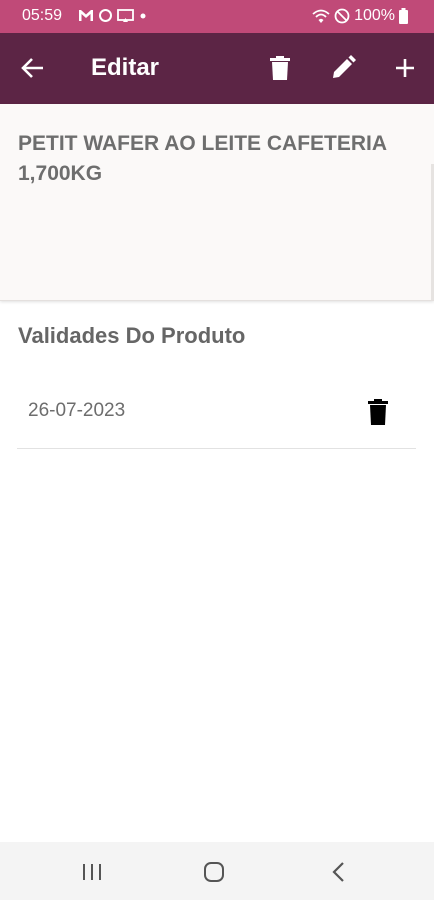  Describe the element at coordinates (105, 15) in the screenshot. I see `circle-icon` at that location.